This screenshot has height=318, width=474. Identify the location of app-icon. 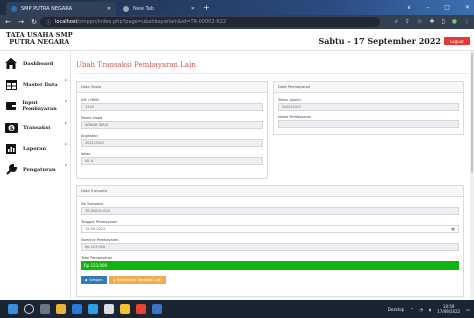
(157, 309).